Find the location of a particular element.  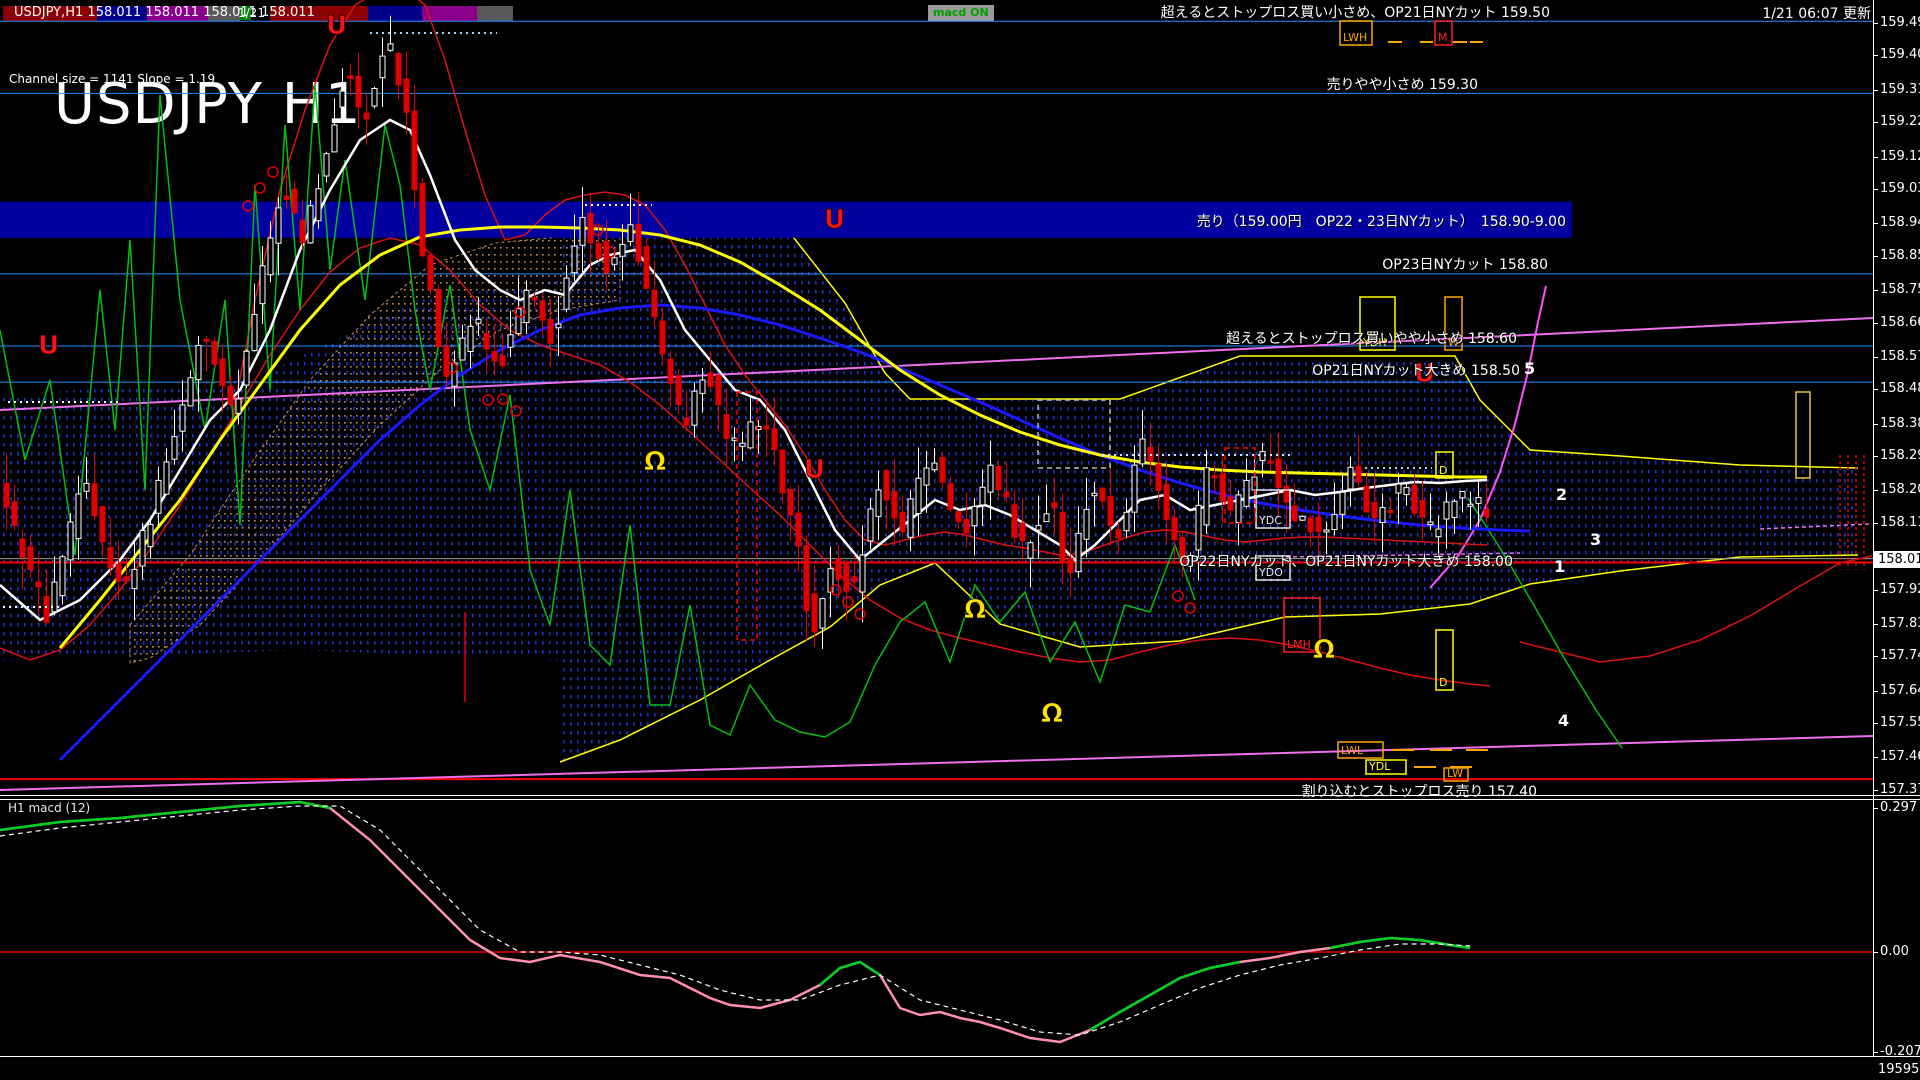

channel-info-label: Channel size = 1141 Slope = 1.19 is located at coordinates (112, 79).